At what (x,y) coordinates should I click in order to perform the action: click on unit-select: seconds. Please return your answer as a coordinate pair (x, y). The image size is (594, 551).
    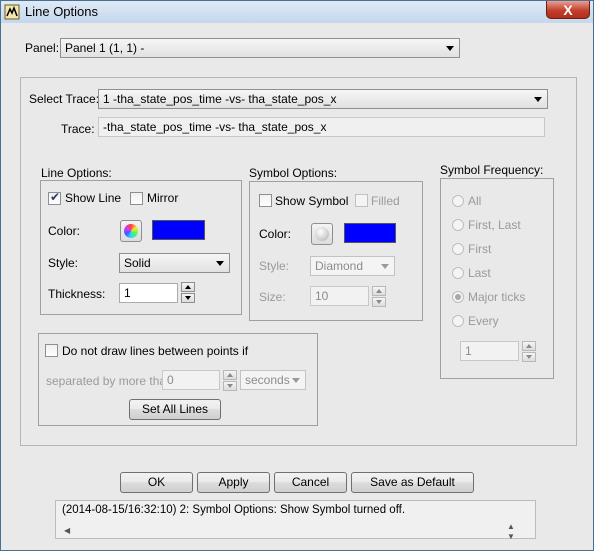
    Looking at the image, I should click on (273, 380).